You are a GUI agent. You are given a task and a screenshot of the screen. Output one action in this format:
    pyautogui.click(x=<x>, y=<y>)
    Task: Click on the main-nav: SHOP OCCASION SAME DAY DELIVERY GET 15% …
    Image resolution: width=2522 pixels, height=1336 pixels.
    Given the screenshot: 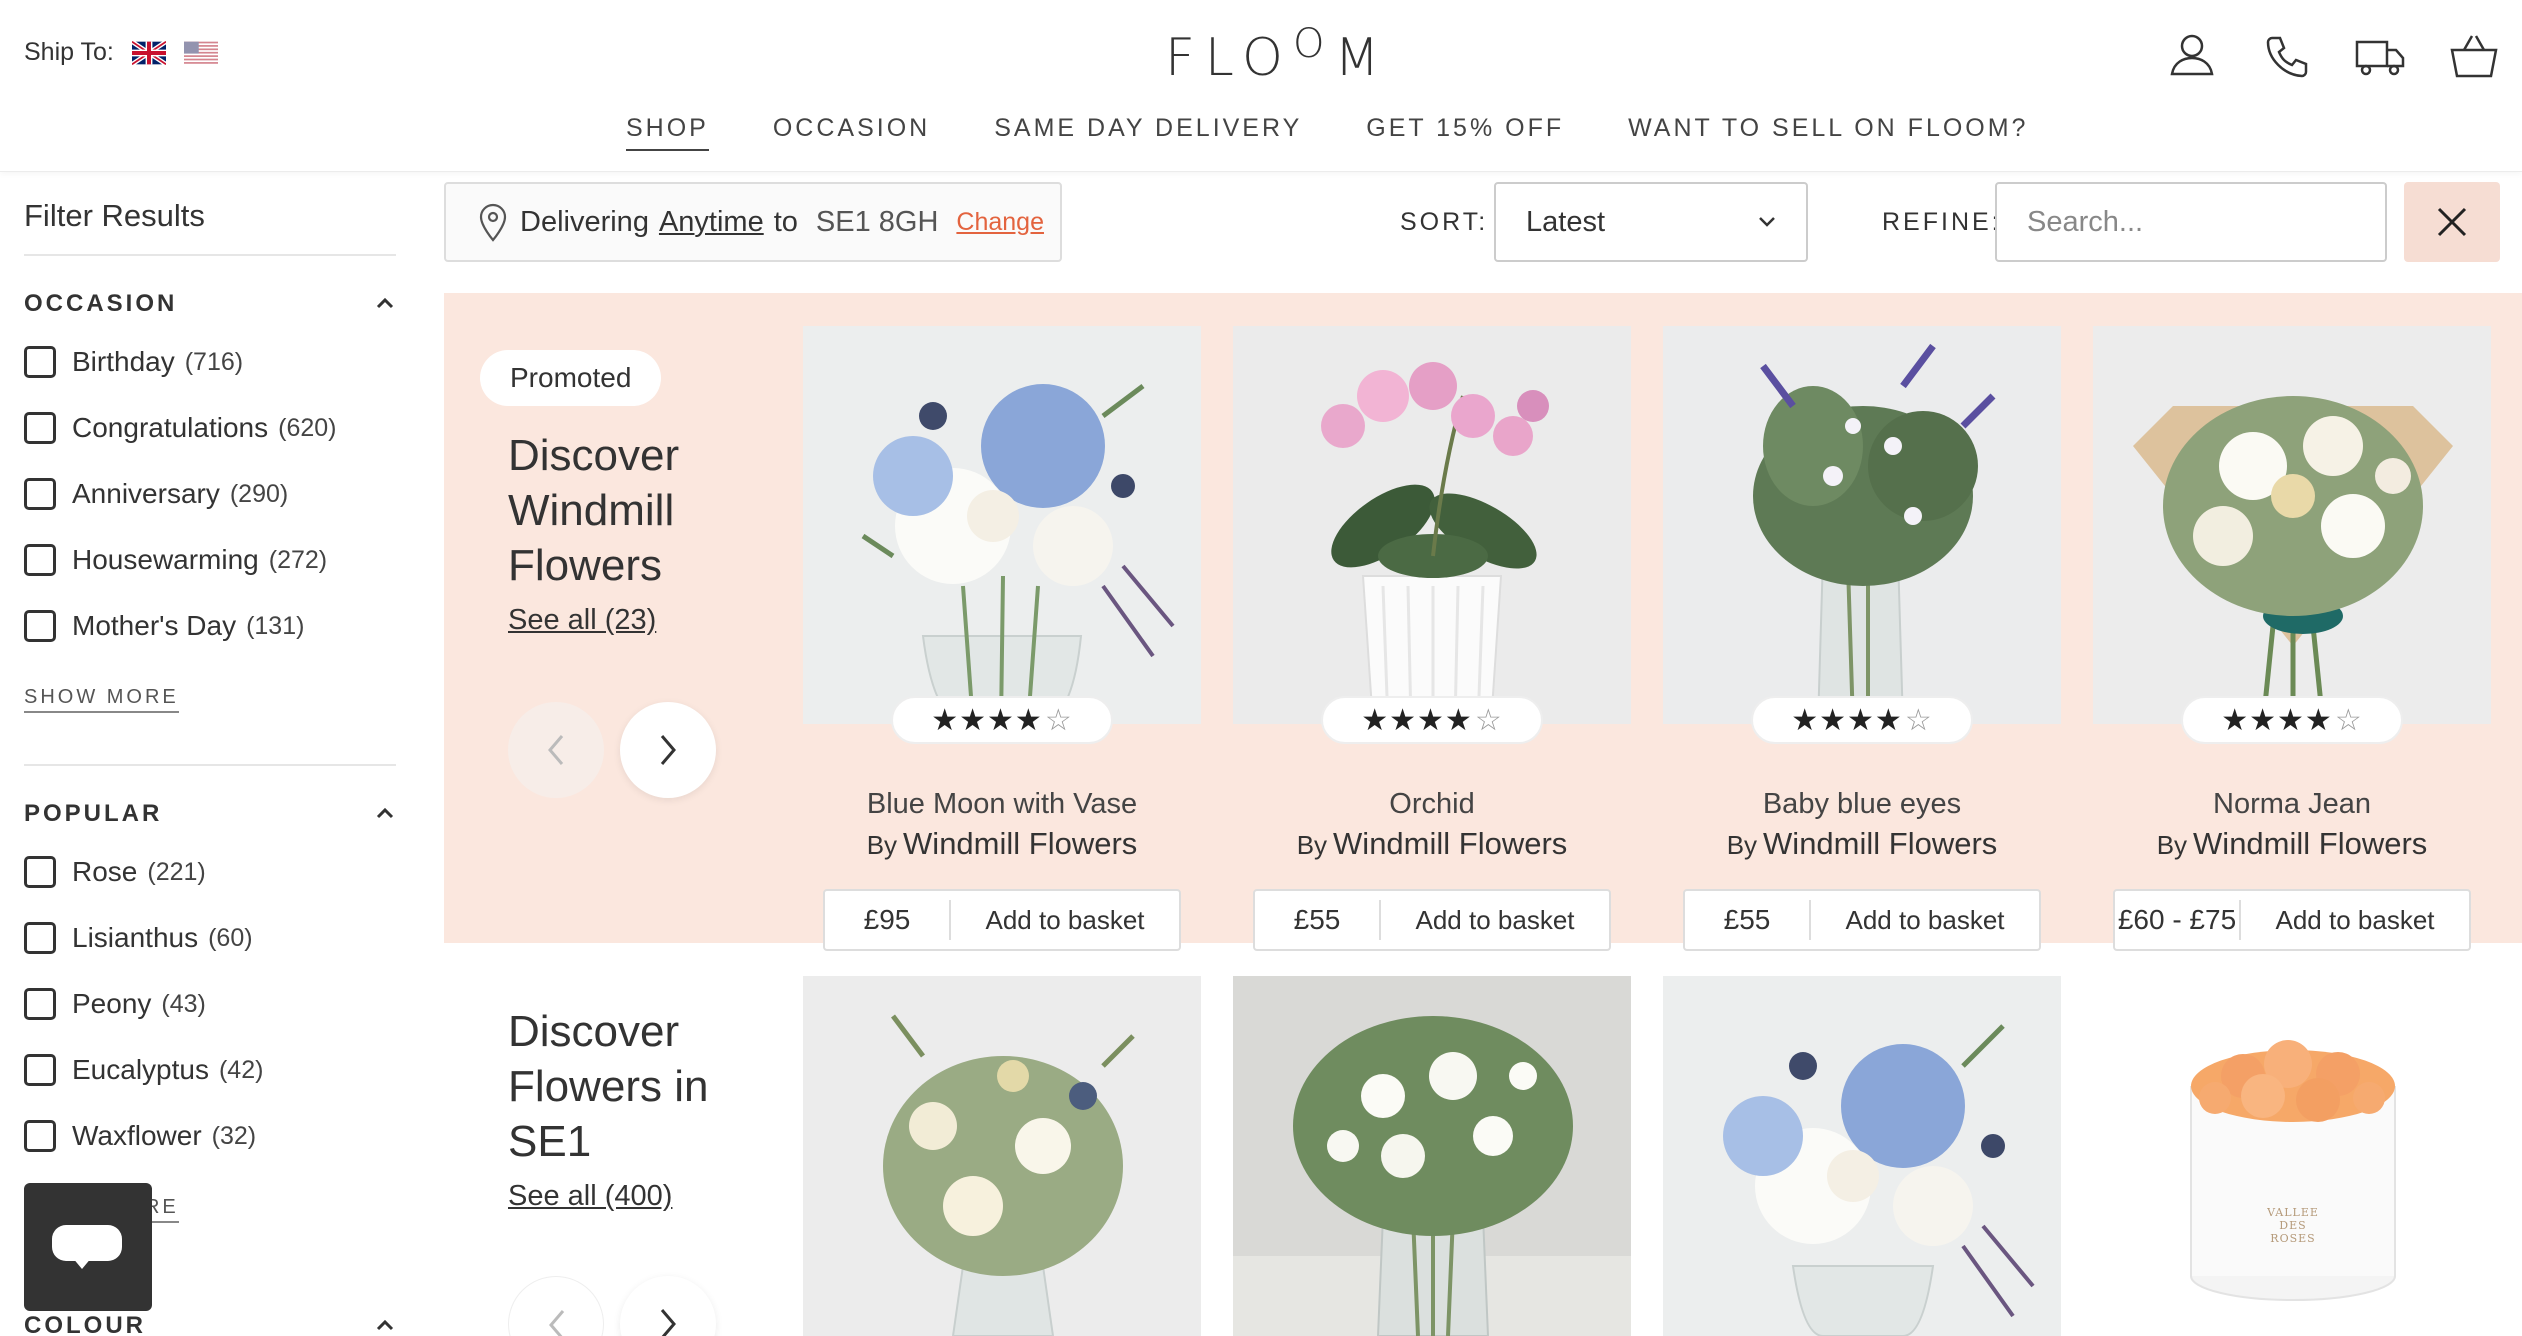 What is the action you would take?
    pyautogui.click(x=1327, y=132)
    